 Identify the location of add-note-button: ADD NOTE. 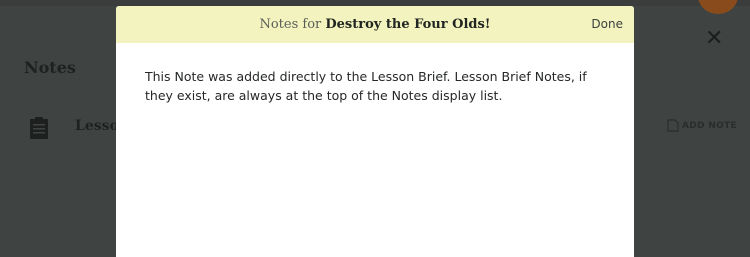
(702, 125).